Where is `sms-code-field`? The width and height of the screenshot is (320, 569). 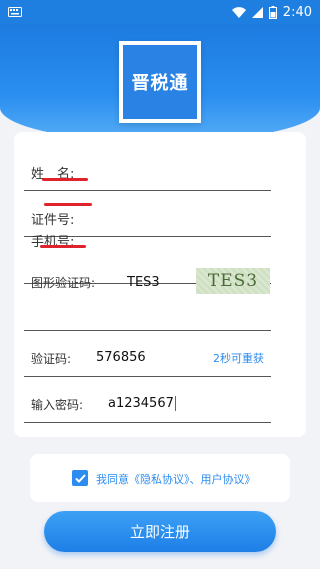
sms-code-field is located at coordinates (147, 376).